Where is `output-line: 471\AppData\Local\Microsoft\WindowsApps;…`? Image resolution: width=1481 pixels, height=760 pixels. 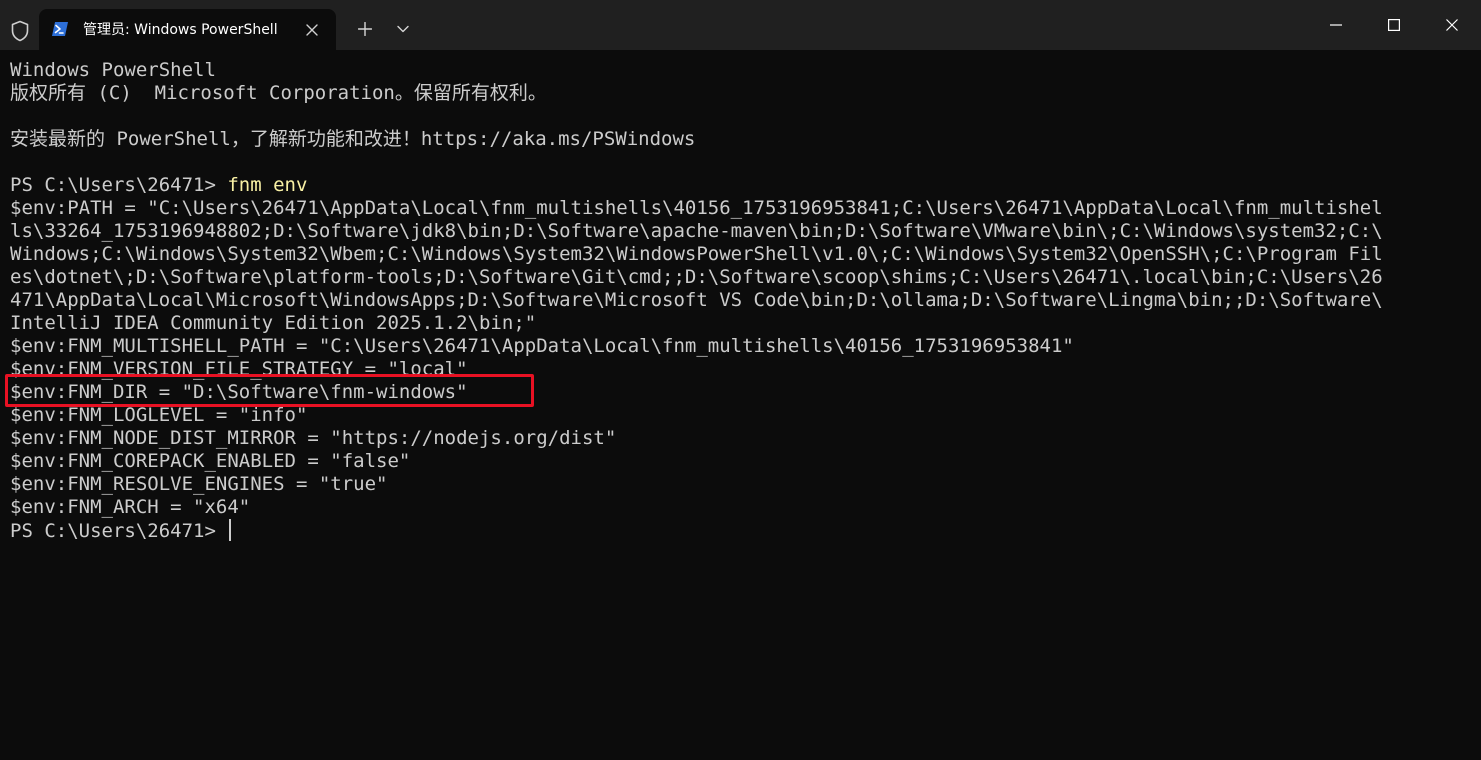
output-line: 471\AppData\Local\Microsoft\WindowsApps;… is located at coordinates (696, 300).